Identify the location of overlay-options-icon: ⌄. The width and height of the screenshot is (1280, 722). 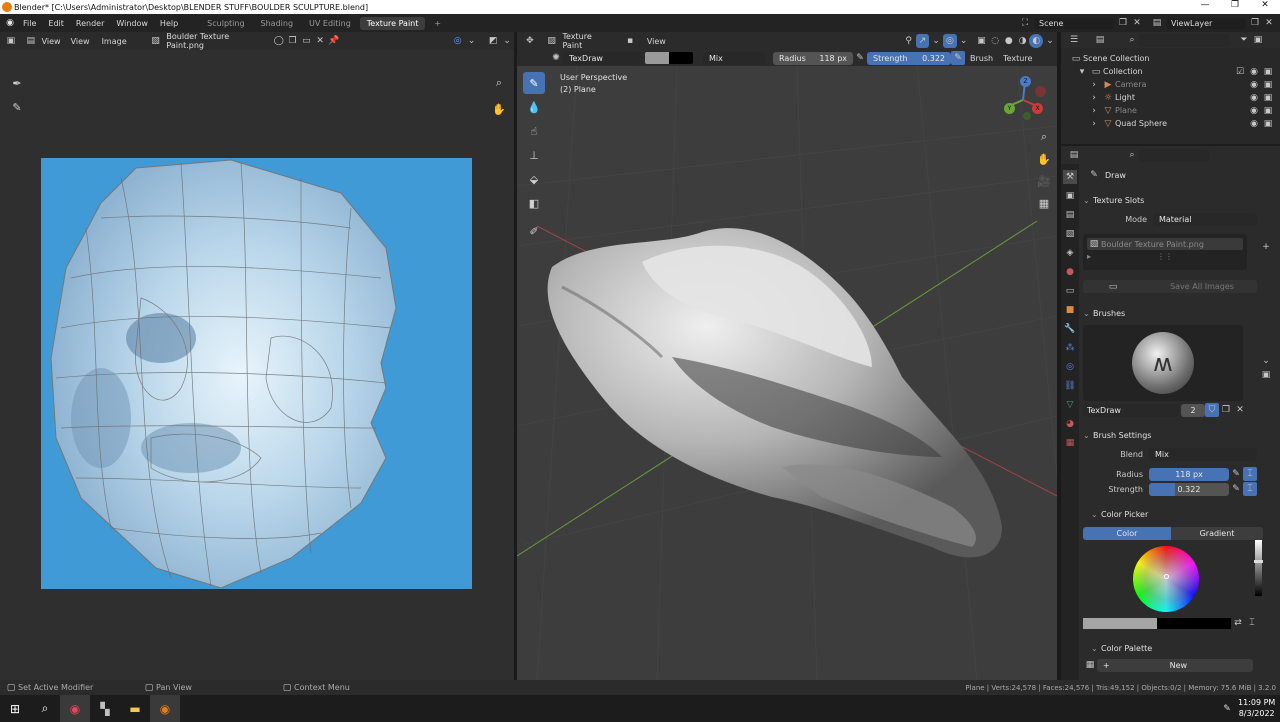
(964, 41).